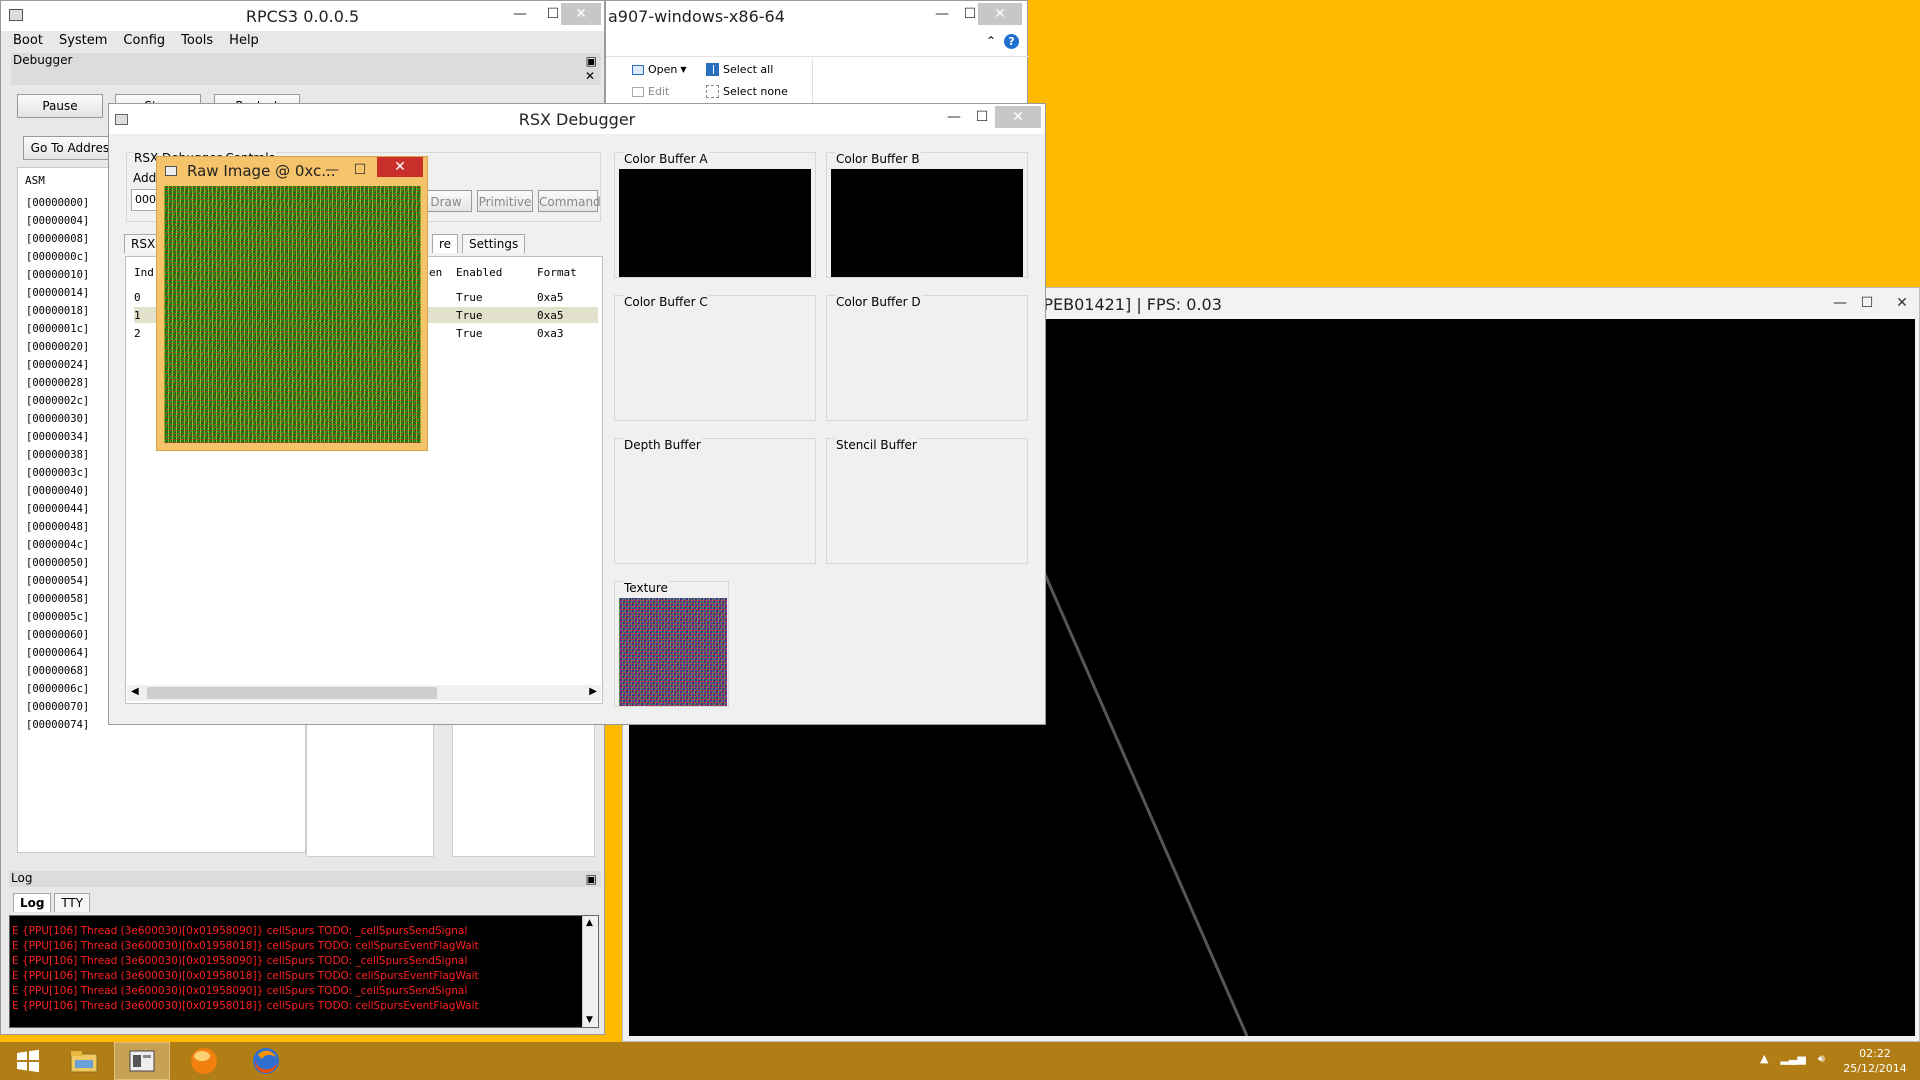  Describe the element at coordinates (715, 223) in the screenshot. I see `color-buffer-a-image` at that location.